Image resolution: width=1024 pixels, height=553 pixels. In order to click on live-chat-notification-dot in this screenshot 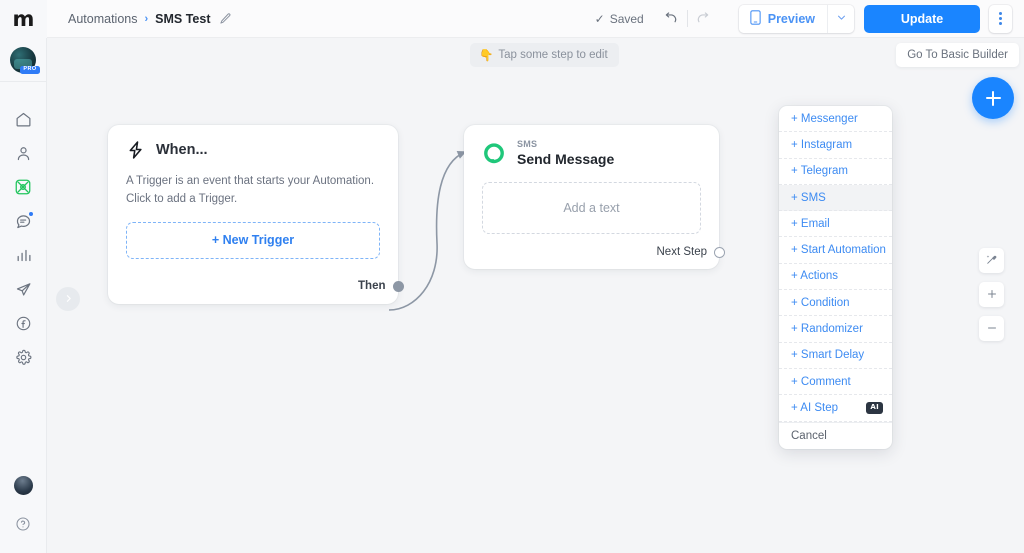, I will do `click(30, 214)`.